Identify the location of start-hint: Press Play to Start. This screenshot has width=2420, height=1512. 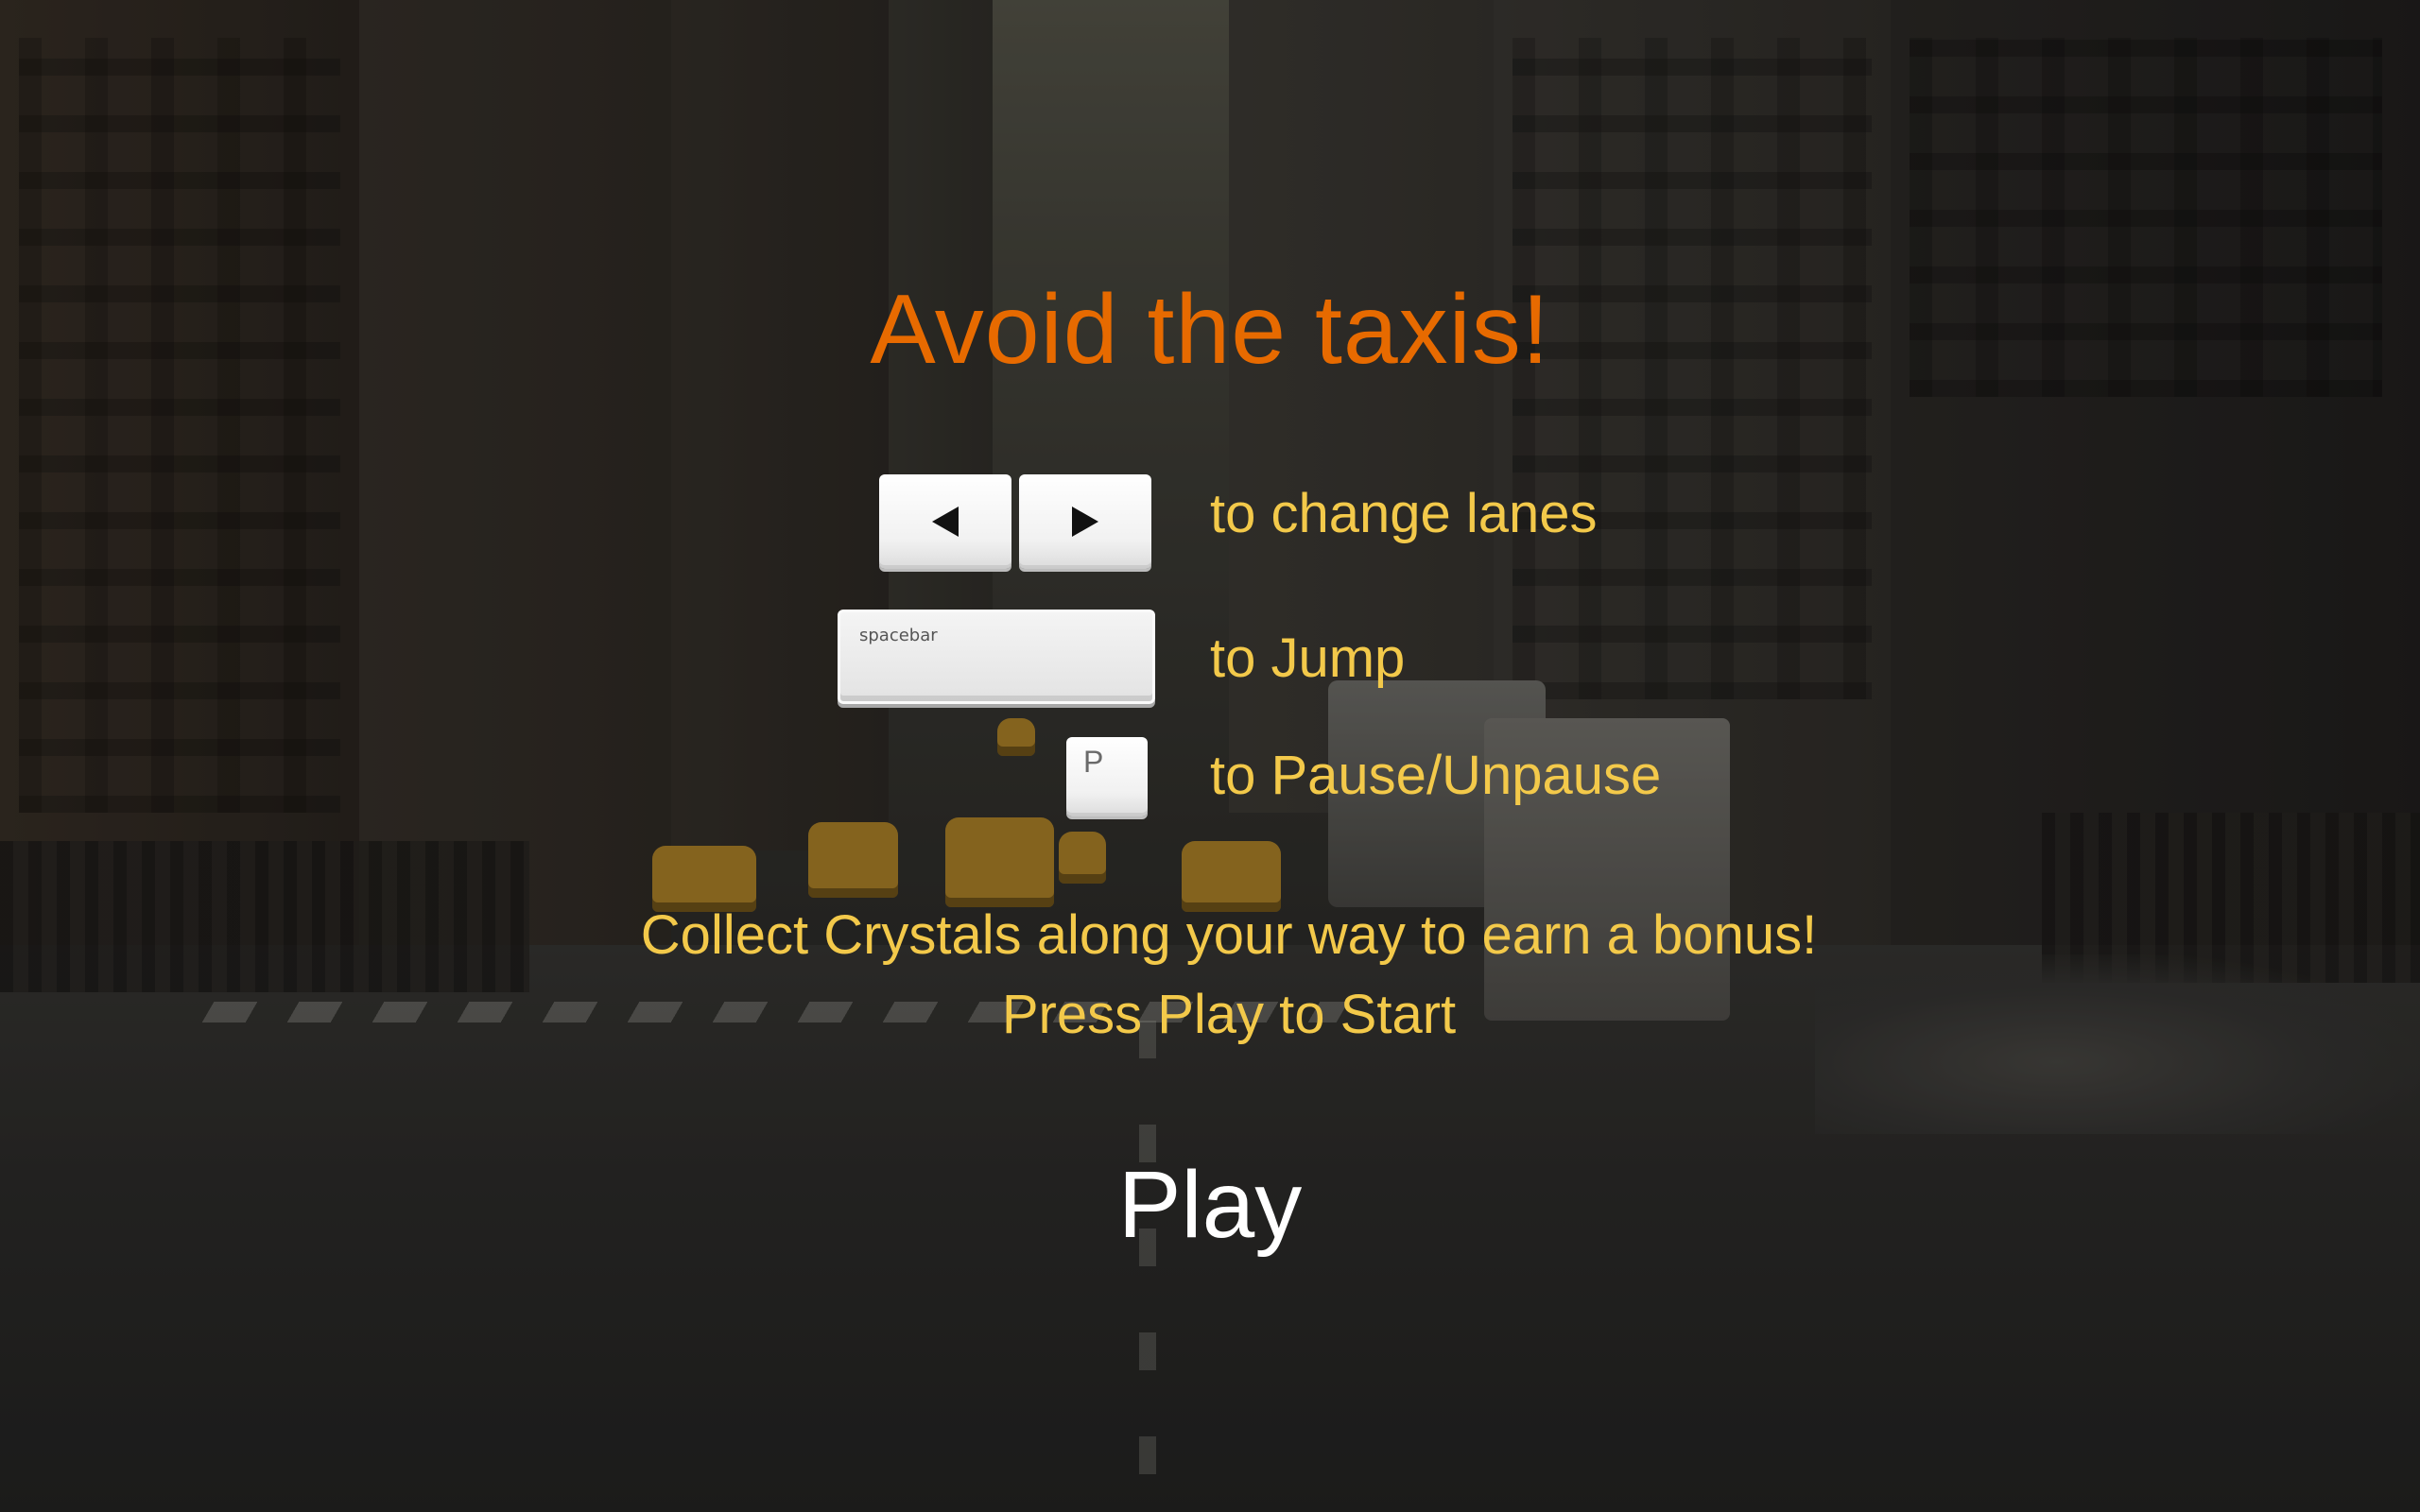
(1229, 1014).